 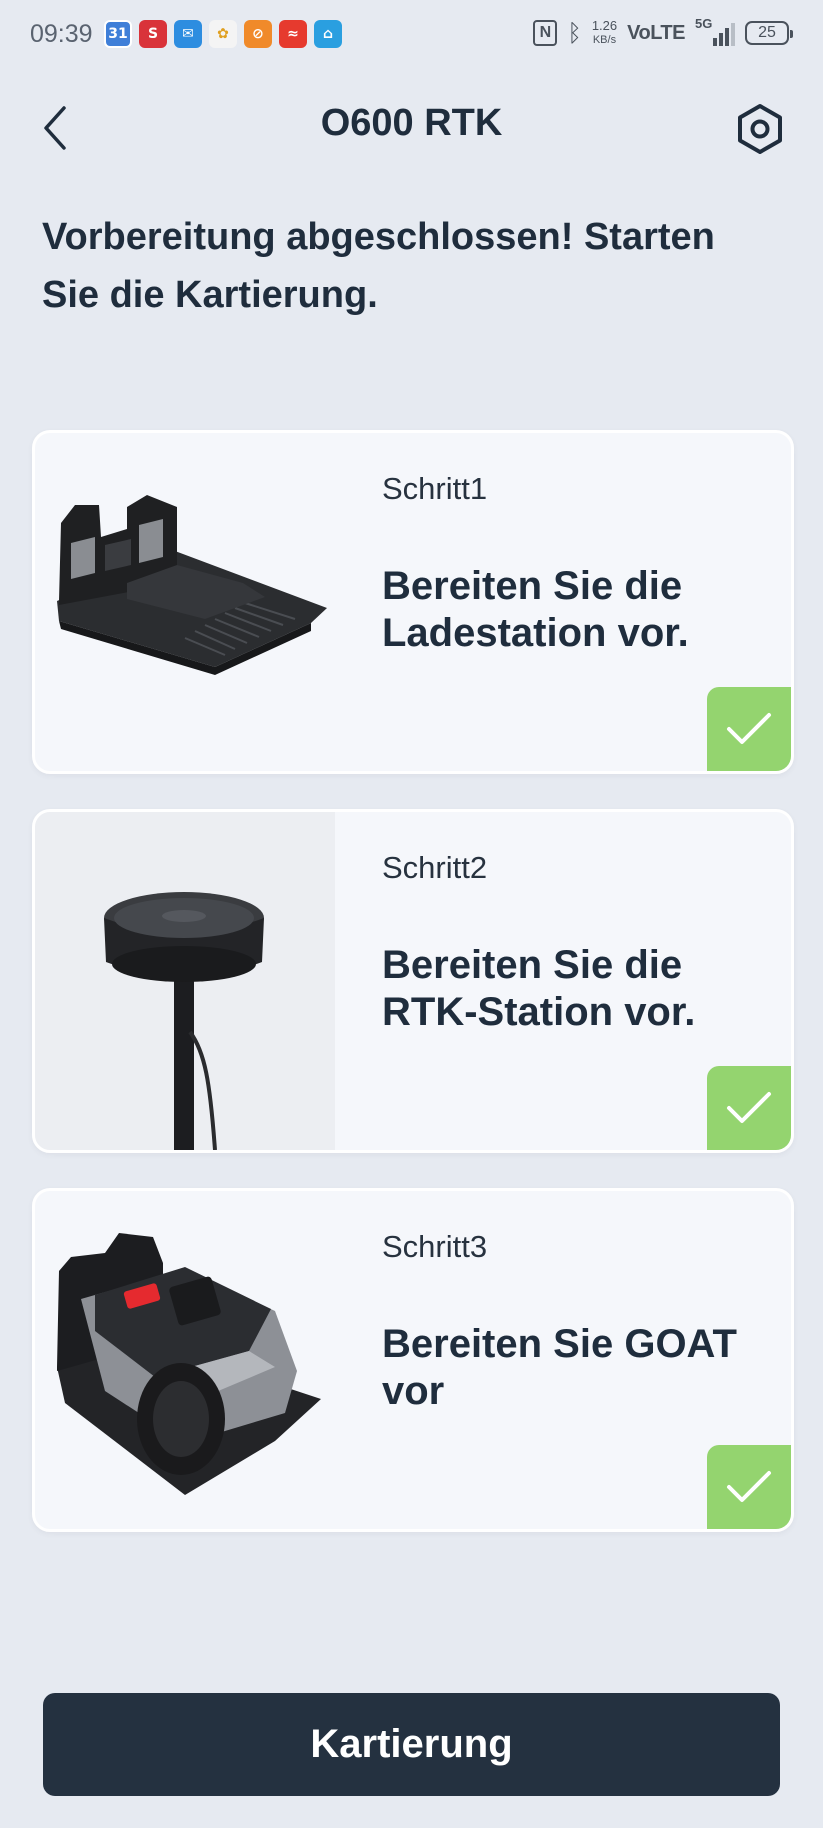 I want to click on calendar-app-icon: 31, so click(x=118, y=34).